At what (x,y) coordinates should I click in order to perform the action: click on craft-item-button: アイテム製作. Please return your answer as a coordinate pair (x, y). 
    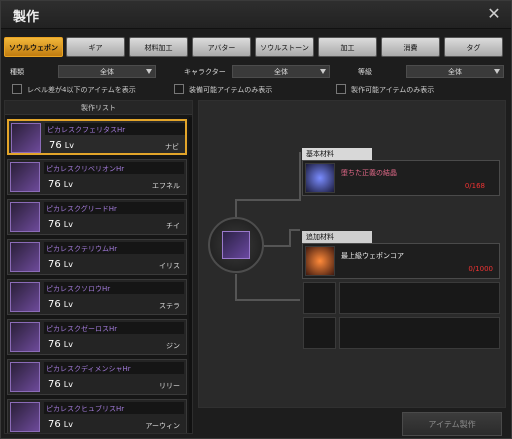
    Looking at the image, I should click on (452, 424).